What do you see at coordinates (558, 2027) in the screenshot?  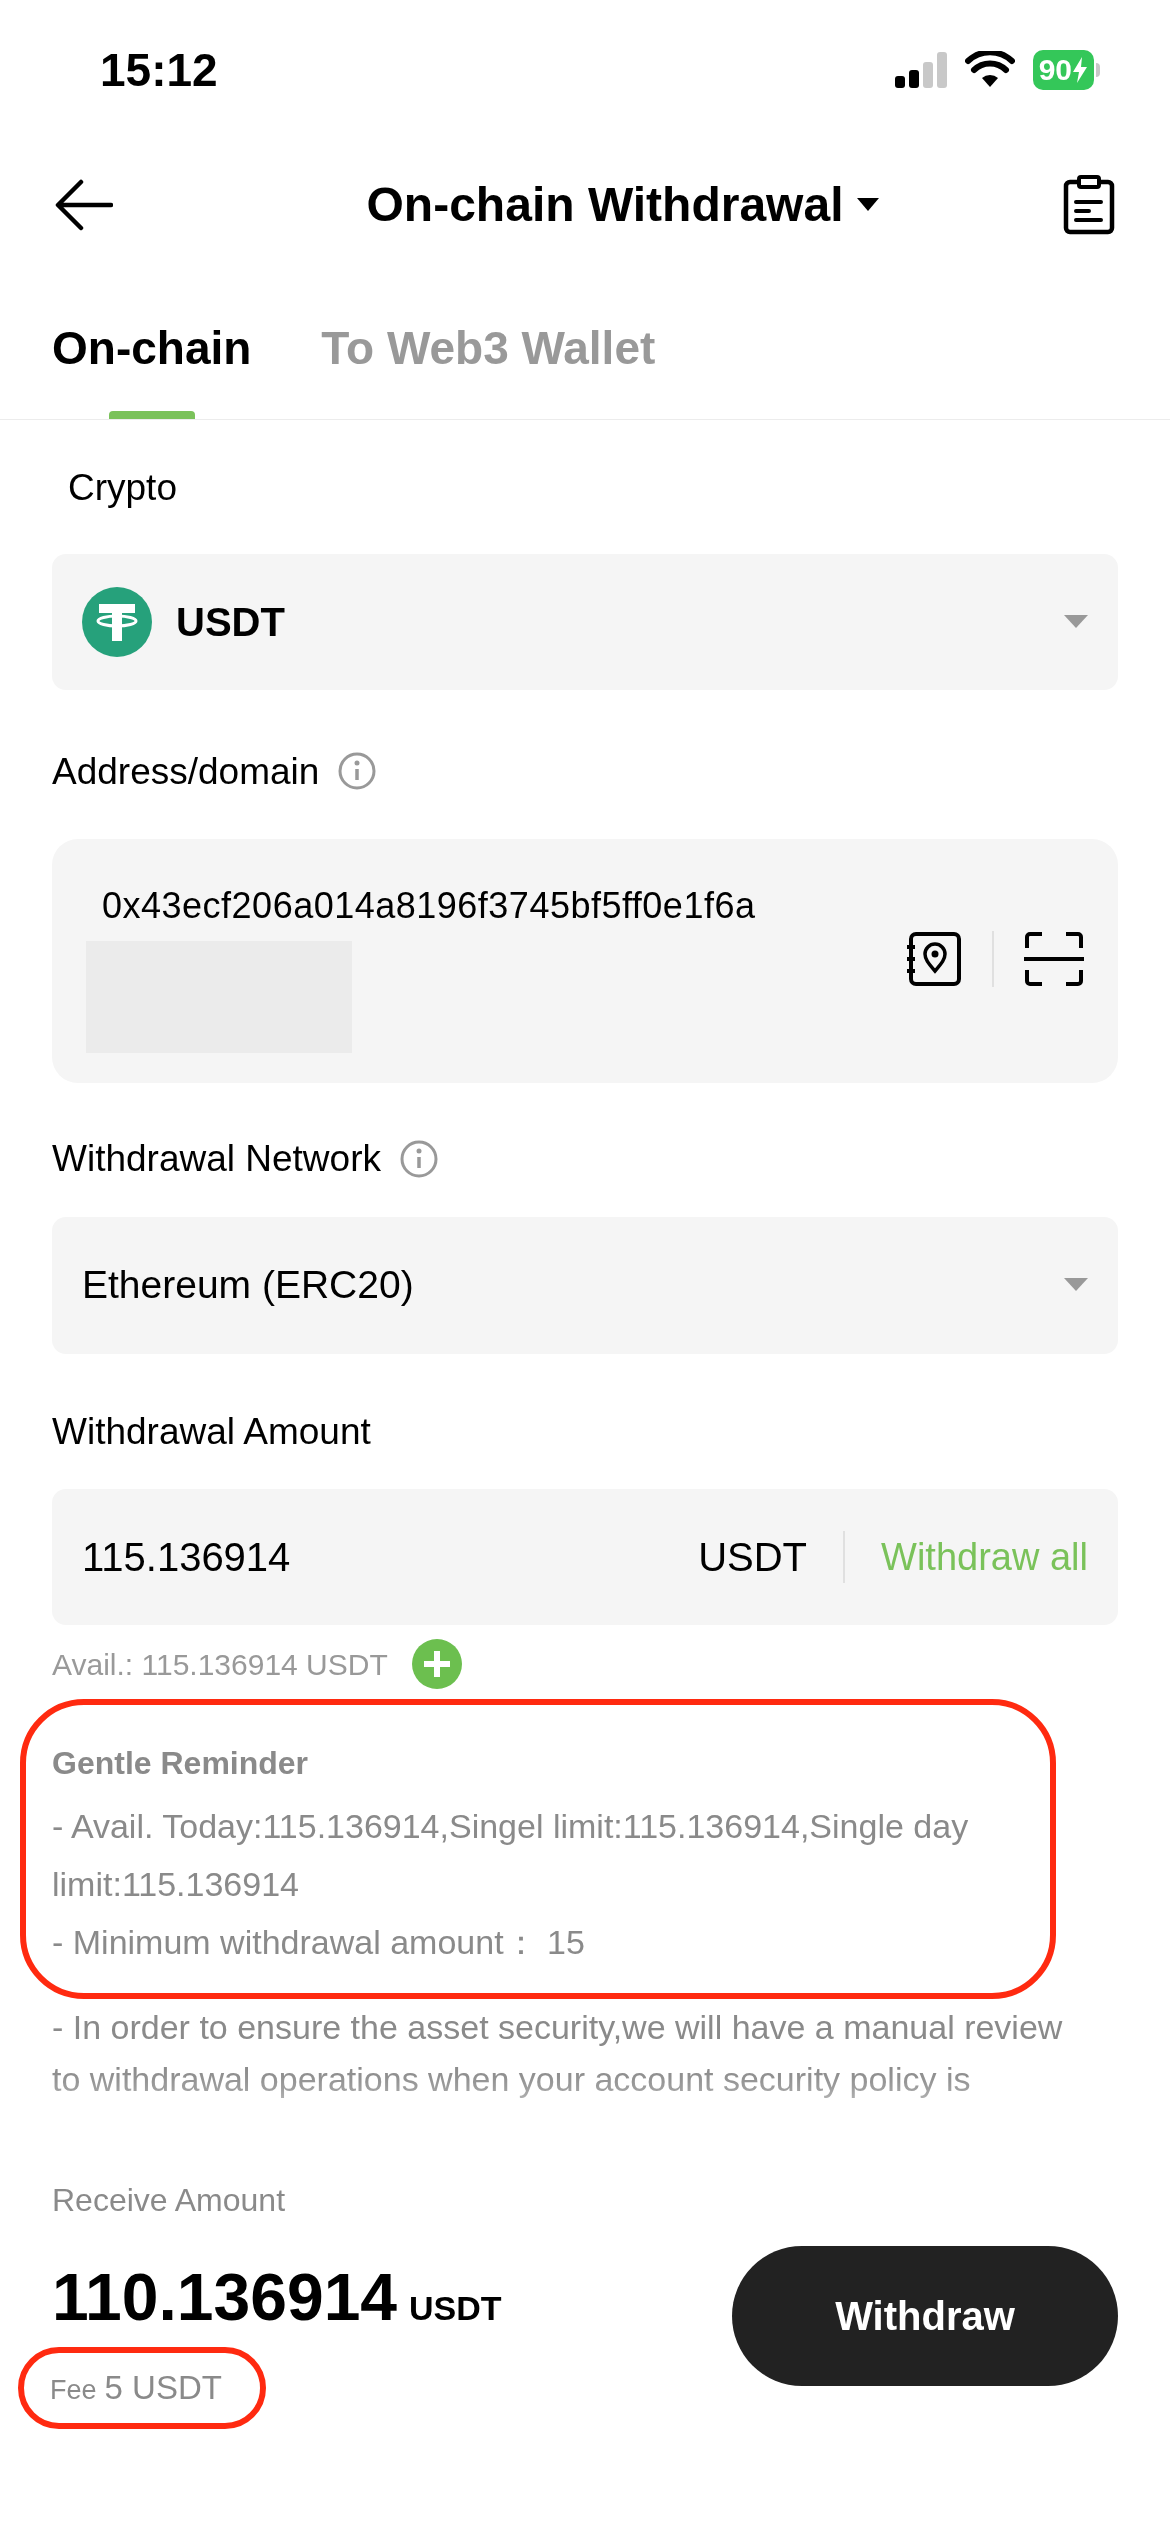 I see `reminder-text: - In order to ensure the asset security,we will have a manual review` at bounding box center [558, 2027].